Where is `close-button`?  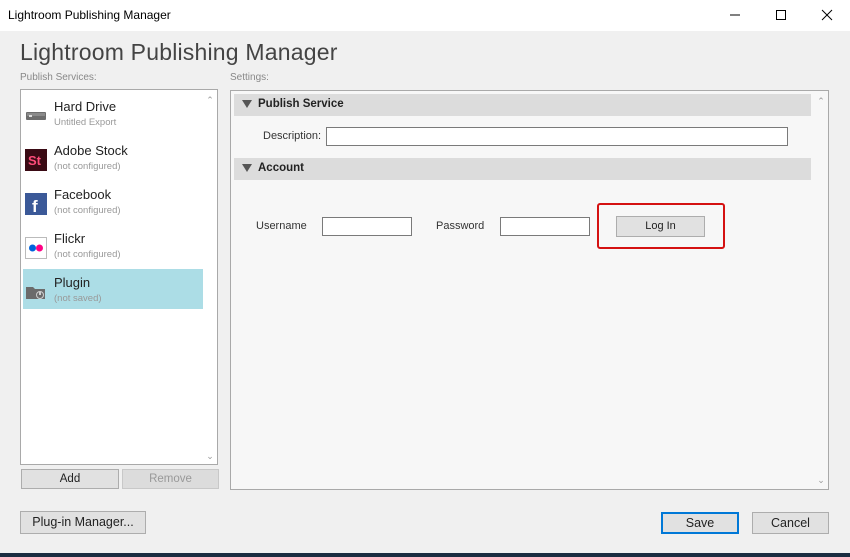
close-button is located at coordinates (827, 15).